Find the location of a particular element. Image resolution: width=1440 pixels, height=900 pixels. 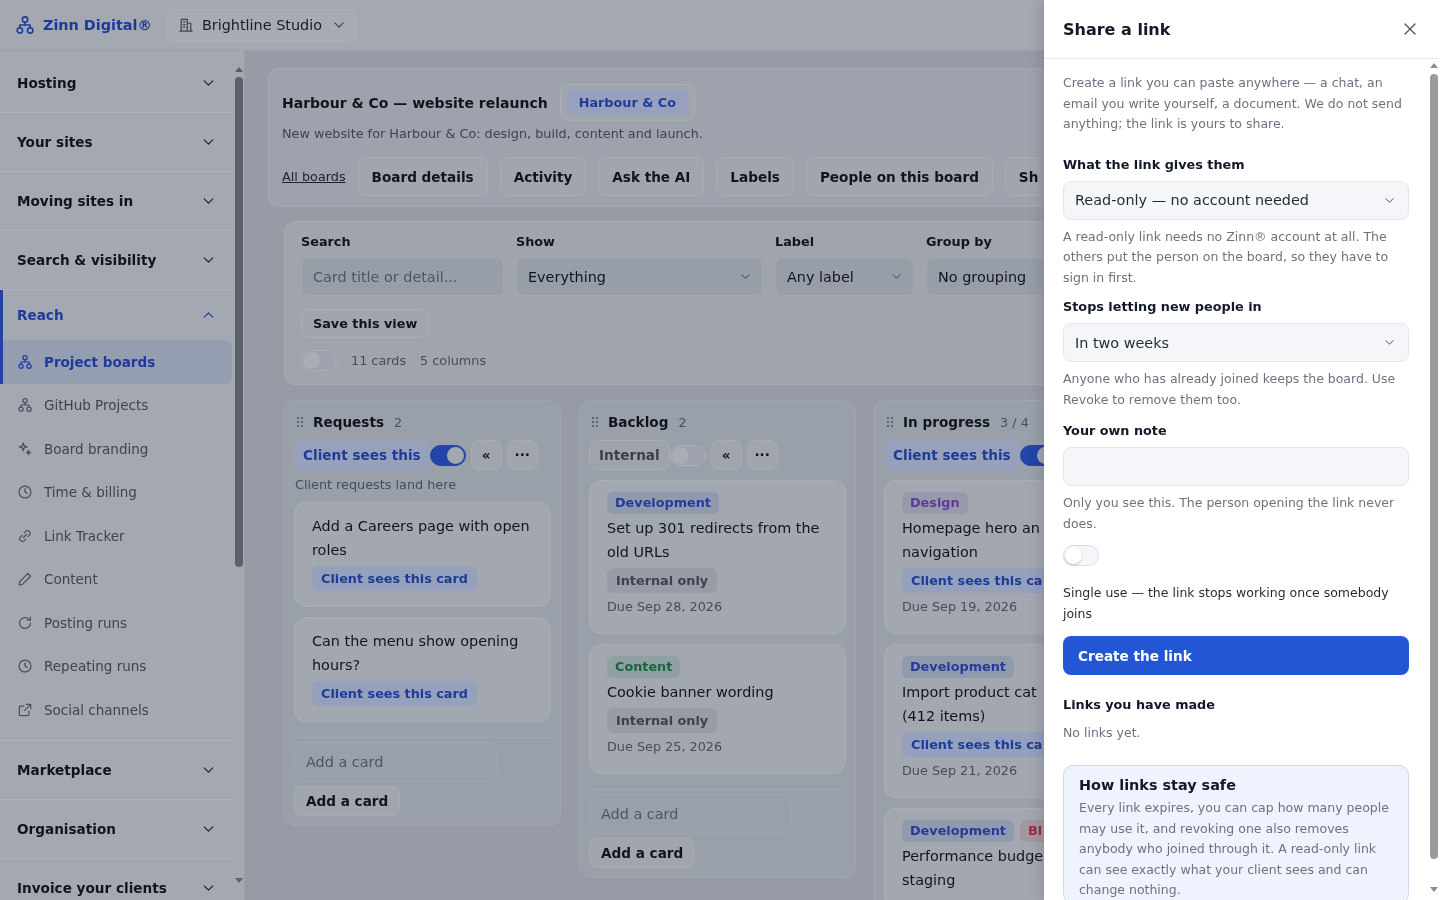

empty-state-text: No links yet. is located at coordinates (1102, 732).